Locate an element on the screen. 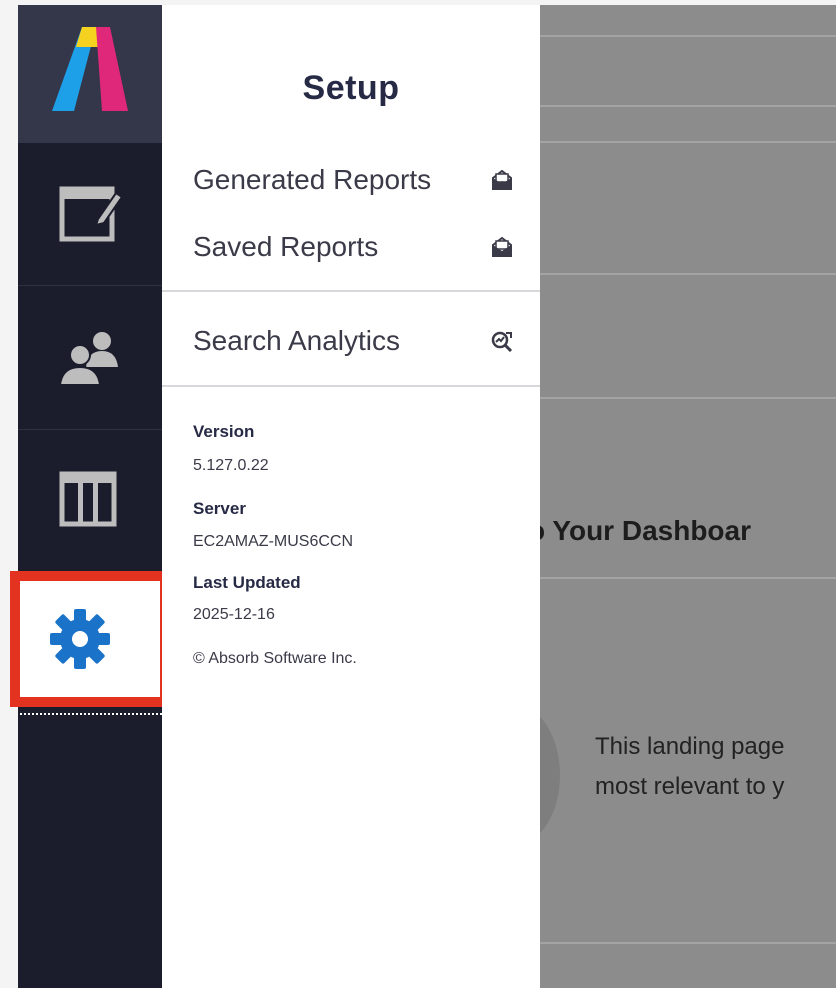 Image resolution: width=836 pixels, height=988 pixels. last-updated-label: Last Updated is located at coordinates (247, 582).